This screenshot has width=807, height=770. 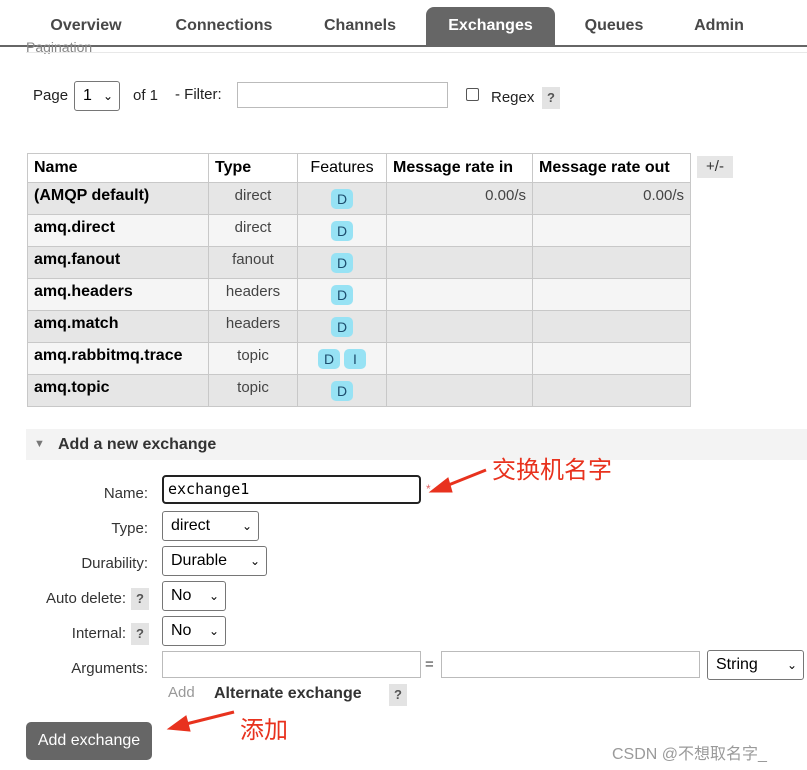 I want to click on required-mark: *, so click(x=428, y=489).